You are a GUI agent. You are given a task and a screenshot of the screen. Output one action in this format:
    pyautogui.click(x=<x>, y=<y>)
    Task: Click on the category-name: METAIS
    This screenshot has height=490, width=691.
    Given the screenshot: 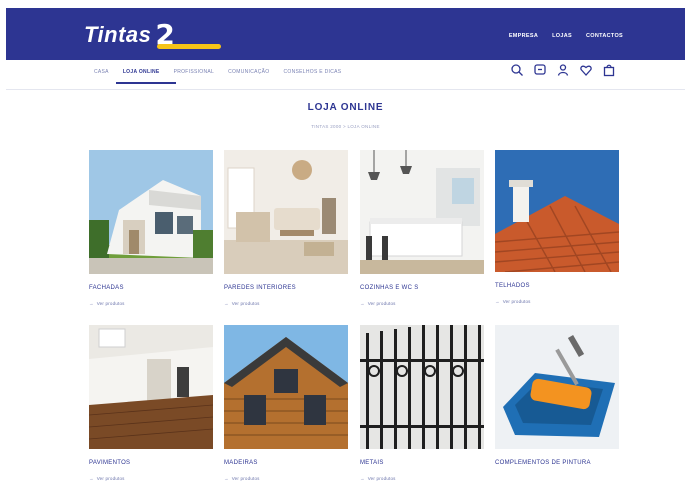 What is the action you would take?
    pyautogui.click(x=422, y=463)
    